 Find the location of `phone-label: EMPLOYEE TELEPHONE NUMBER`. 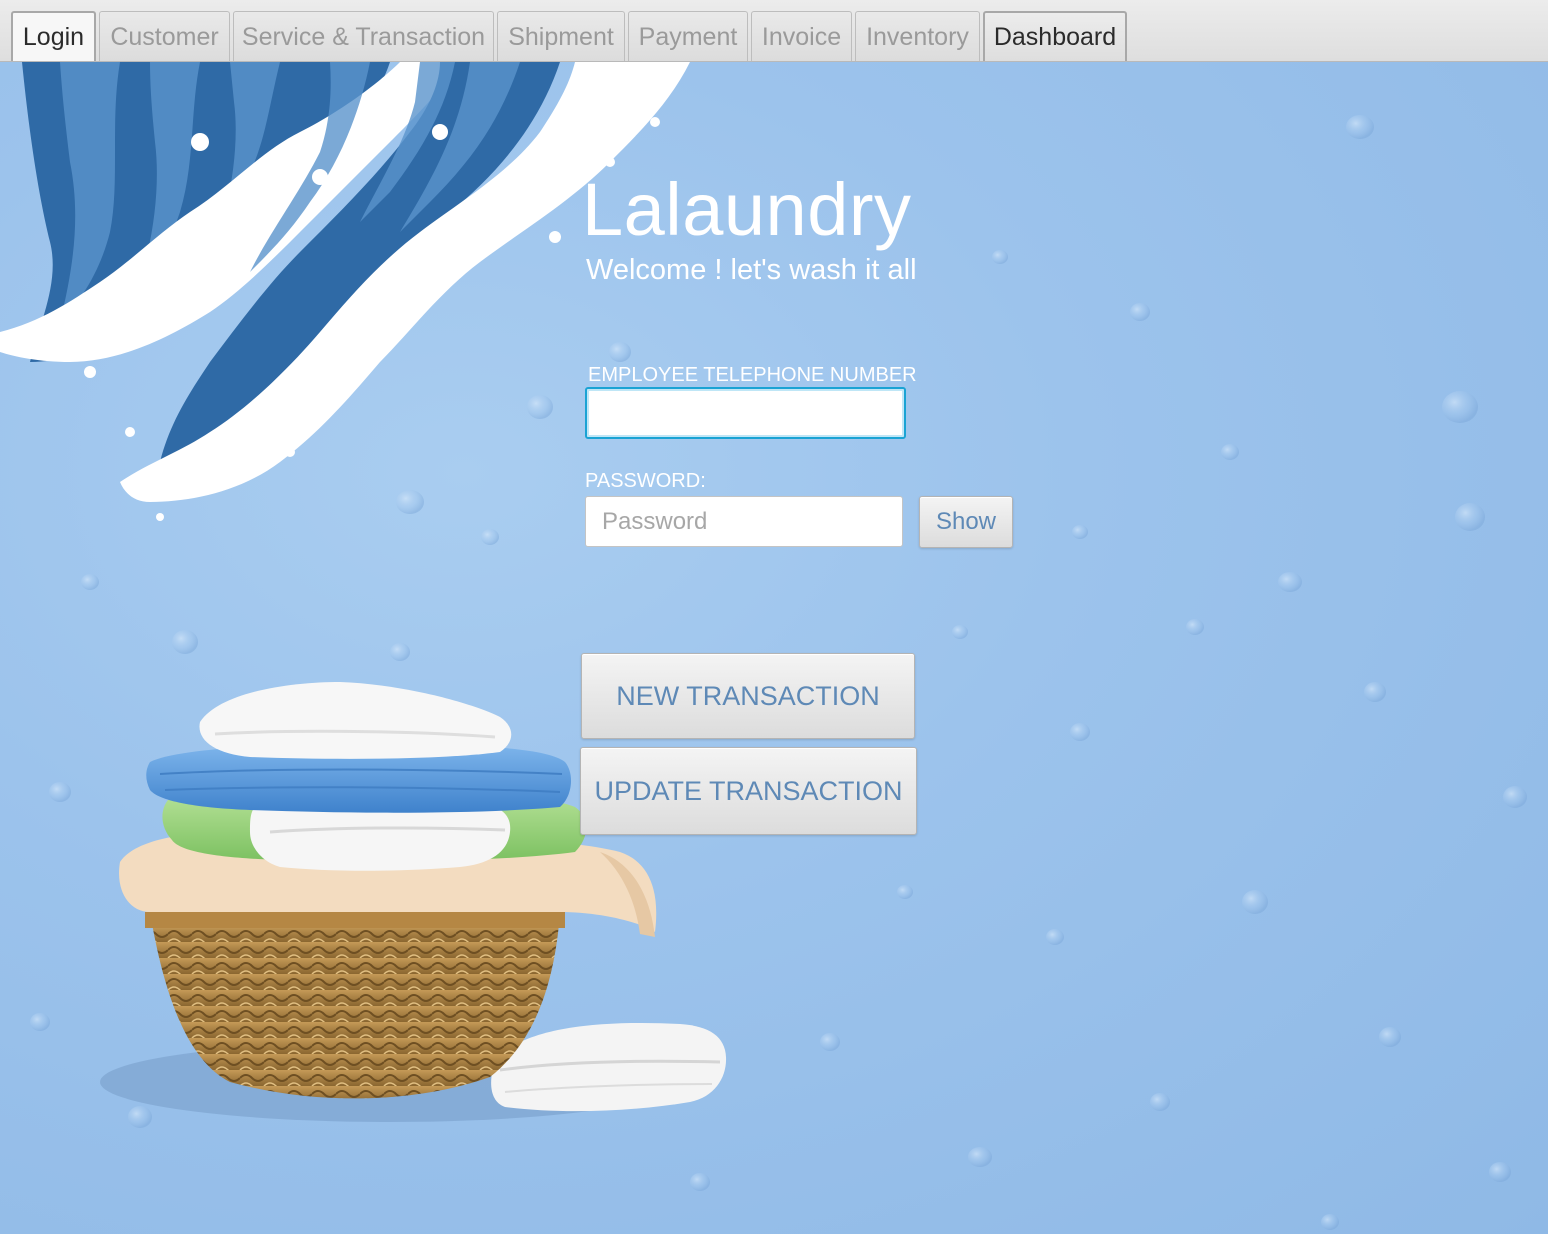

phone-label: EMPLOYEE TELEPHONE NUMBER is located at coordinates (752, 375).